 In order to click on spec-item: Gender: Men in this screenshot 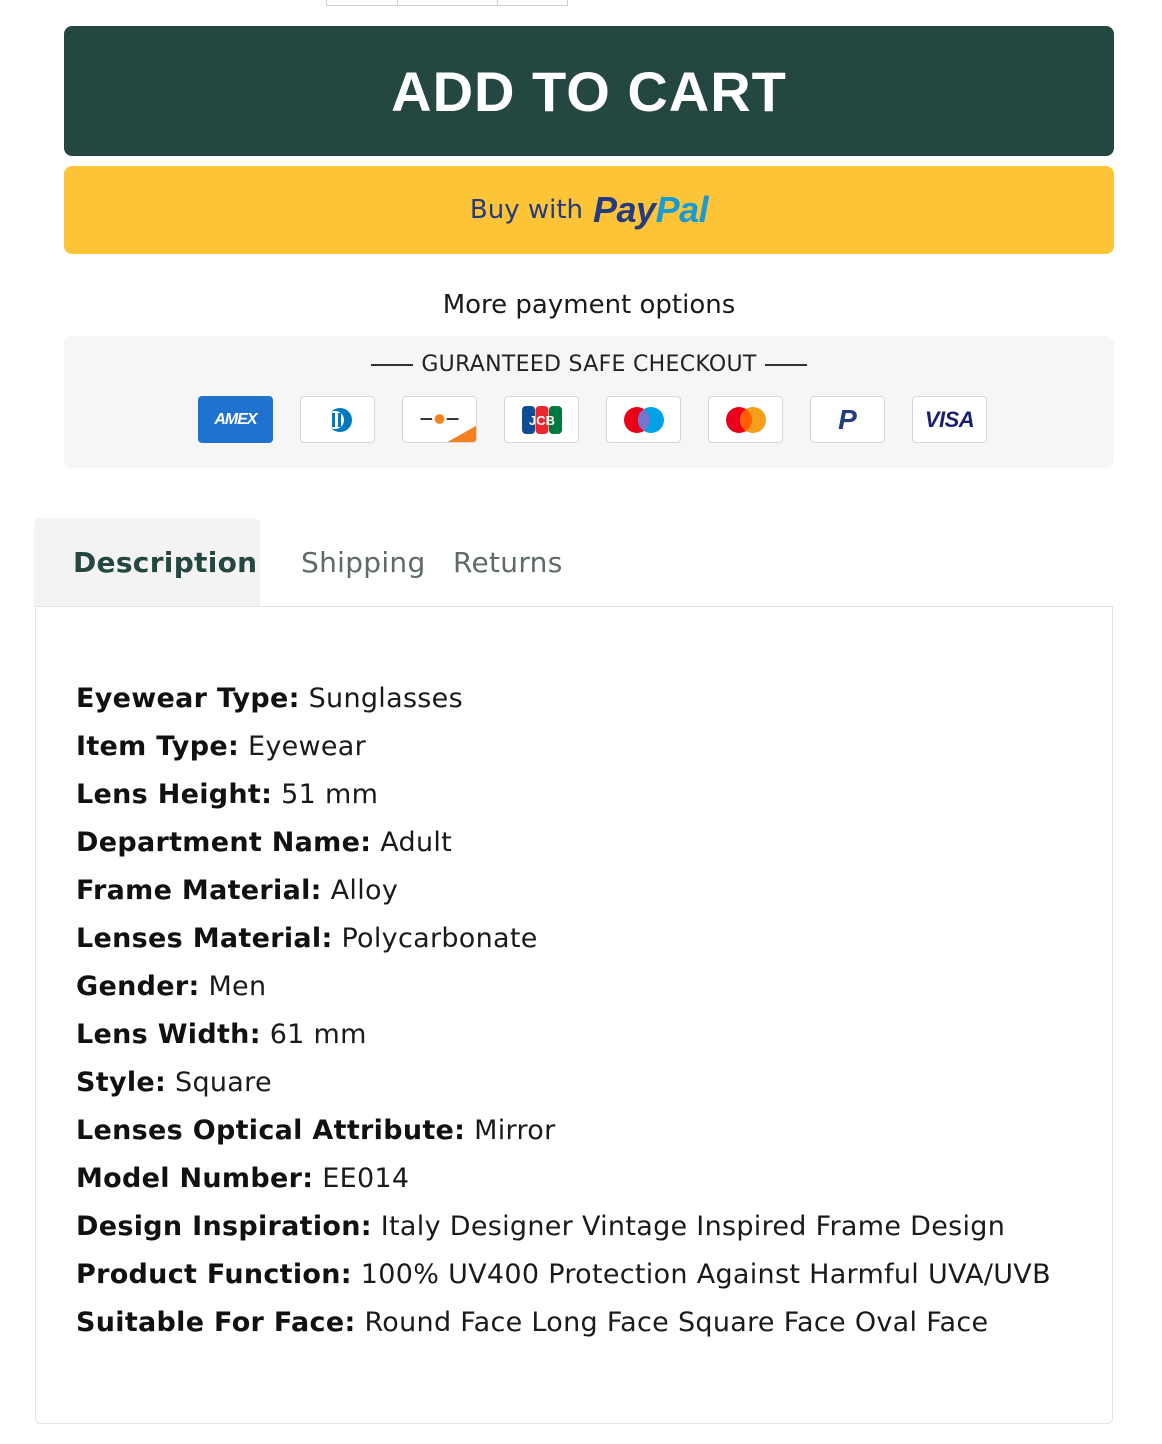, I will do `click(171, 986)`.